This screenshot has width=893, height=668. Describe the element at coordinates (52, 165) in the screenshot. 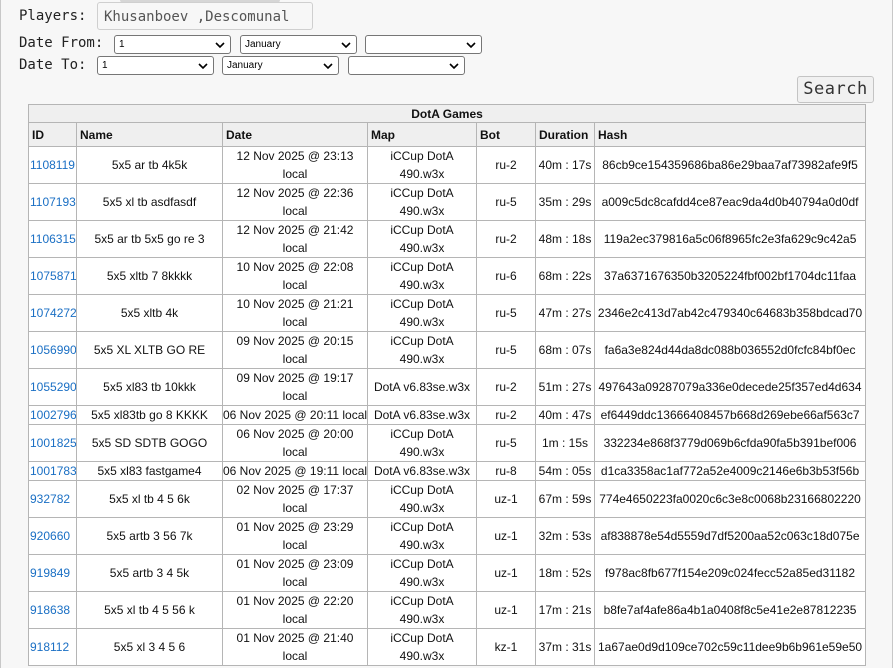

I see `game-id-link: 1108119` at that location.